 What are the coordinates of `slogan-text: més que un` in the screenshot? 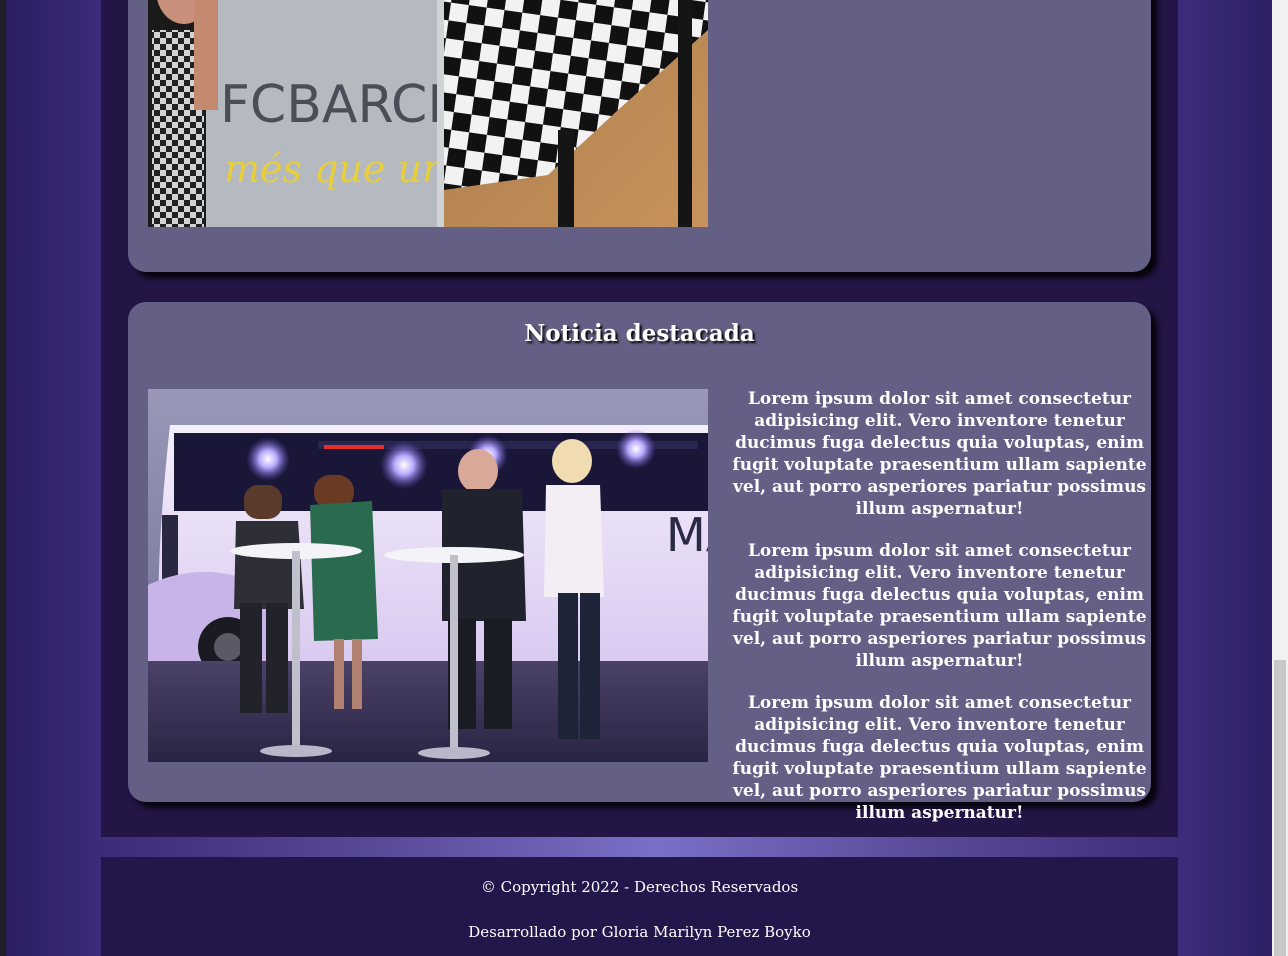 It's located at (335, 169).